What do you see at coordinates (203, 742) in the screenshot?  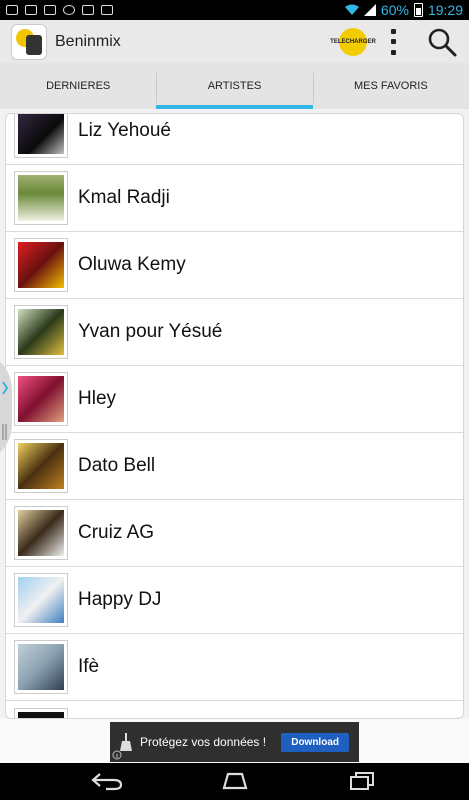 I see `ad-text: Protégez vos données !` at bounding box center [203, 742].